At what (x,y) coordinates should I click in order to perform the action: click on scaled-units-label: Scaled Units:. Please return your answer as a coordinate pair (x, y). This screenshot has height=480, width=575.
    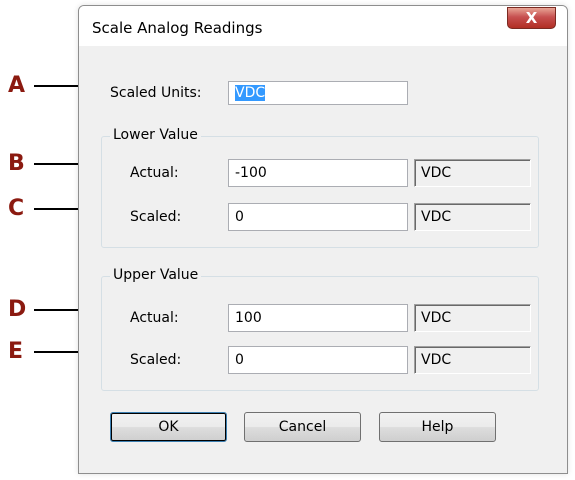
    Looking at the image, I should click on (156, 93).